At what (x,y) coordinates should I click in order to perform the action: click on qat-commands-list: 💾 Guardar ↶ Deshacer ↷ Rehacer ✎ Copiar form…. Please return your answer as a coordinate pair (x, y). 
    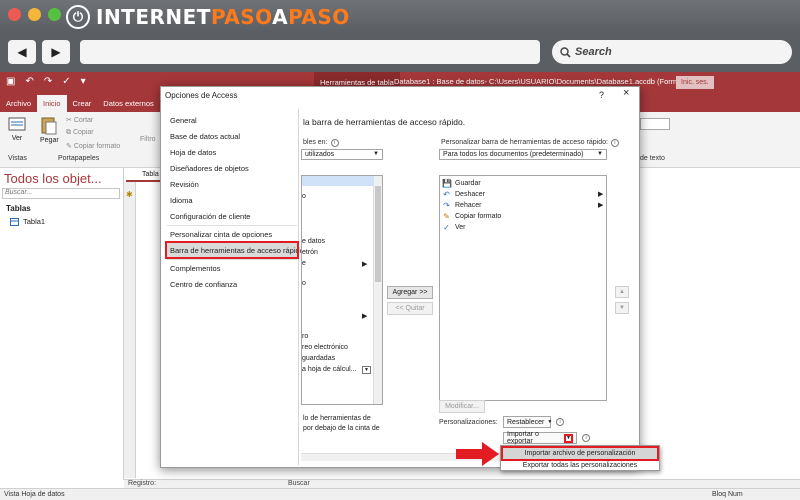
    Looking at the image, I should click on (523, 288).